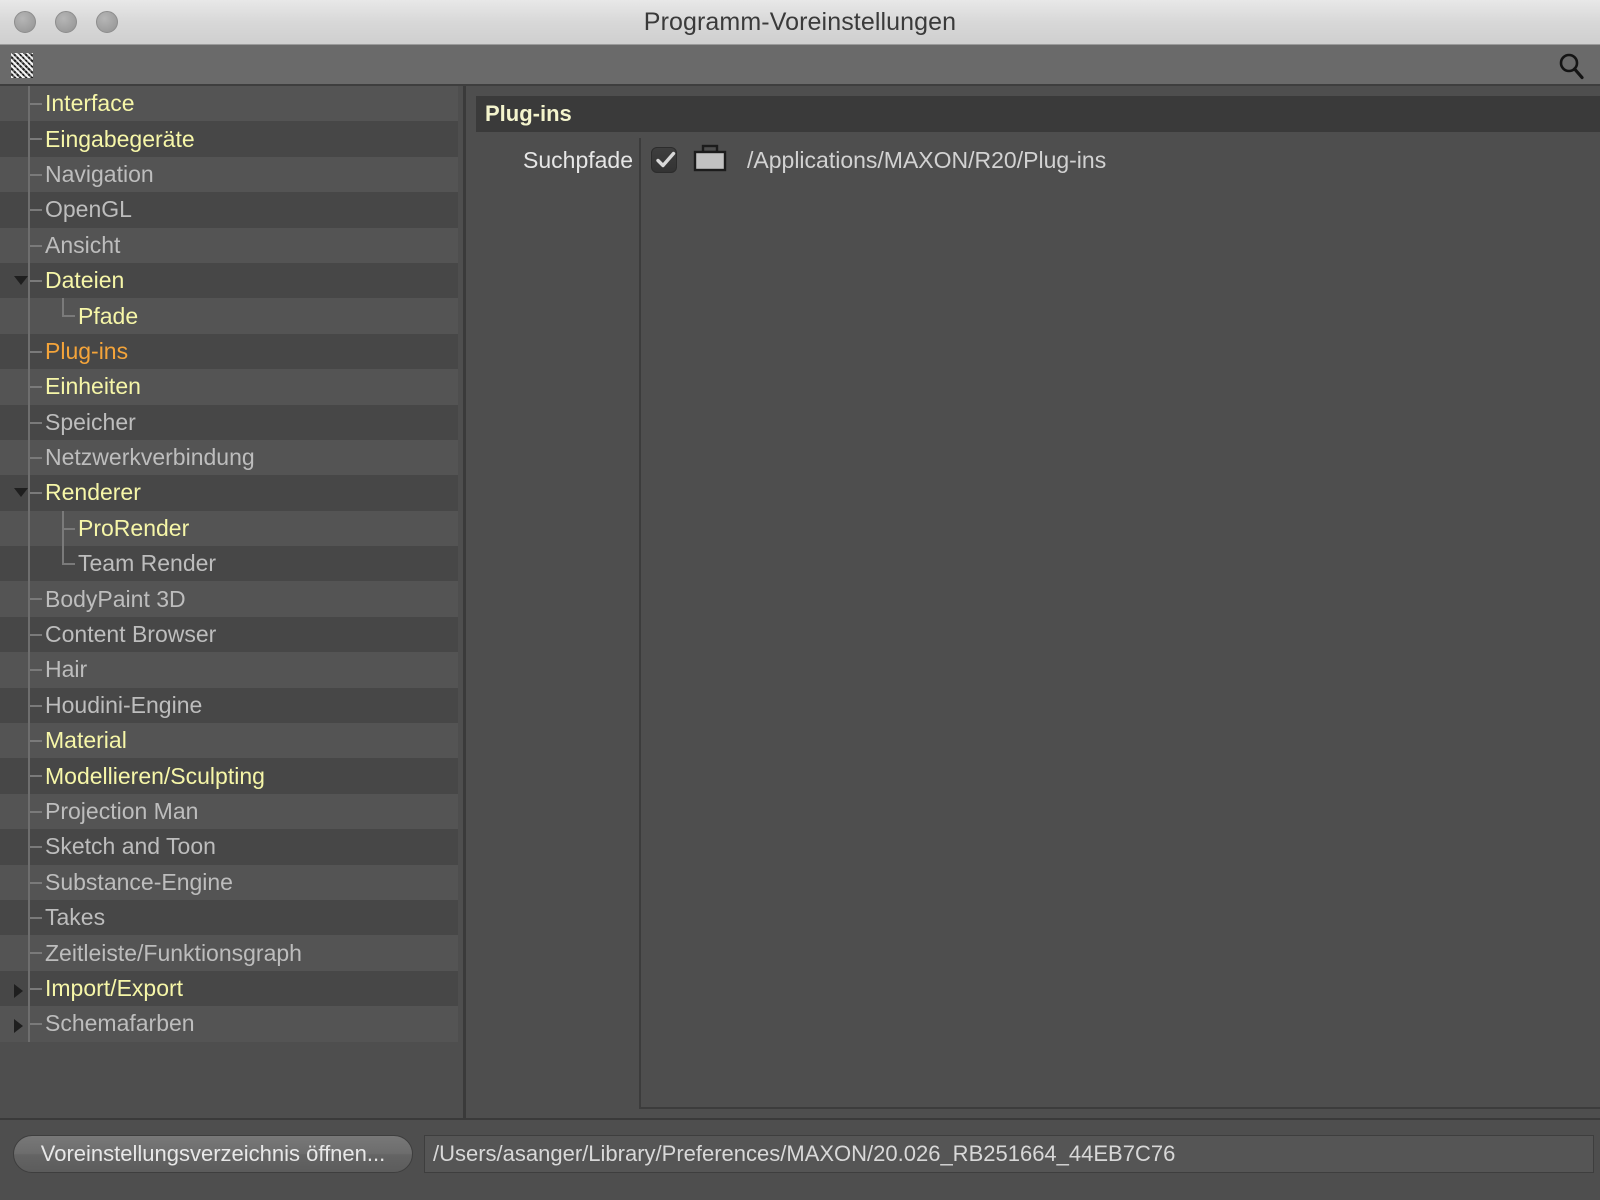  What do you see at coordinates (131, 634) in the screenshot?
I see `sidebar-item-label: Content Browser` at bounding box center [131, 634].